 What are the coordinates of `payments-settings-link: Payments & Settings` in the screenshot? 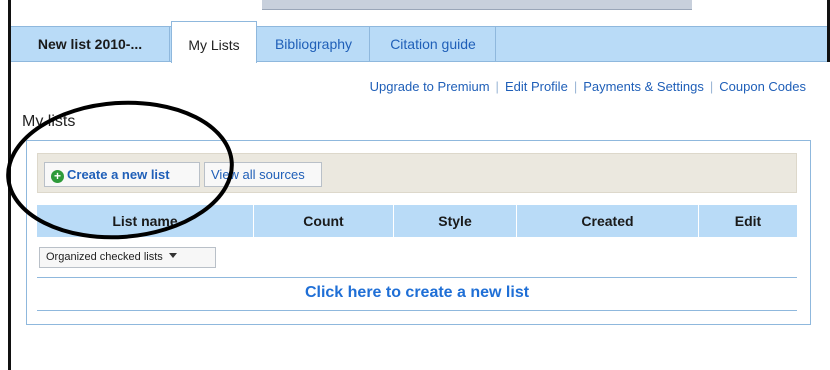 It's located at (643, 86).